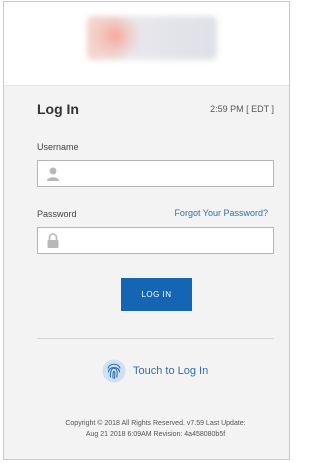 The height and width of the screenshot is (463, 320). Describe the element at coordinates (152, 38) in the screenshot. I see `company-logo` at that location.